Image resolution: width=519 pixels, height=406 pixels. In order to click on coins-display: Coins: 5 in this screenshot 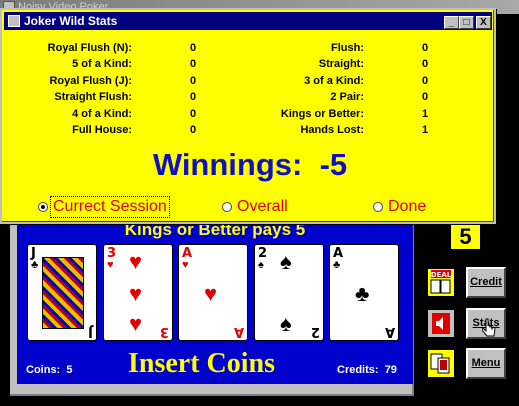, I will do `click(49, 370)`.